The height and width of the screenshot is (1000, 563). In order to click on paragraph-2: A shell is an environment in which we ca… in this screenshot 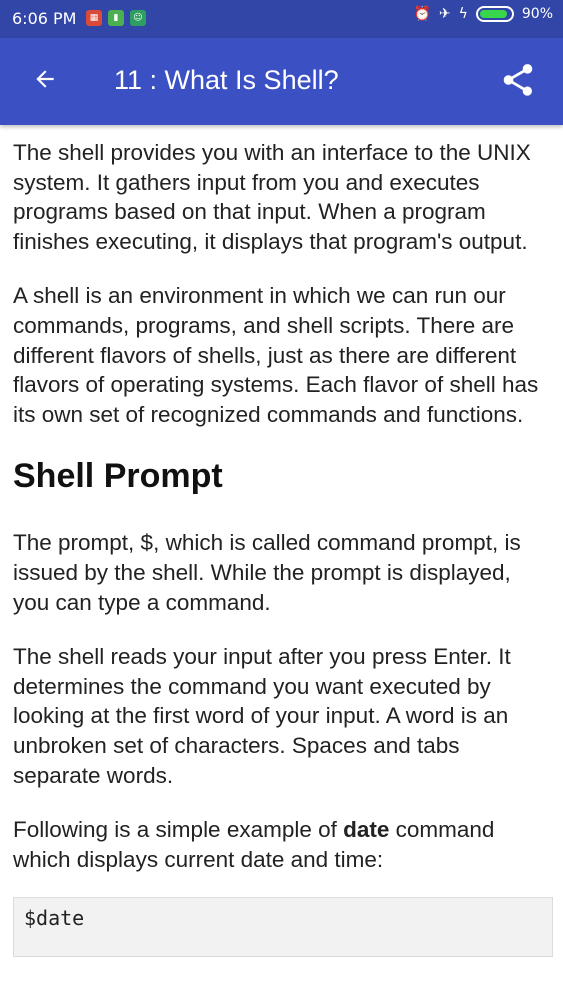, I will do `click(276, 355)`.